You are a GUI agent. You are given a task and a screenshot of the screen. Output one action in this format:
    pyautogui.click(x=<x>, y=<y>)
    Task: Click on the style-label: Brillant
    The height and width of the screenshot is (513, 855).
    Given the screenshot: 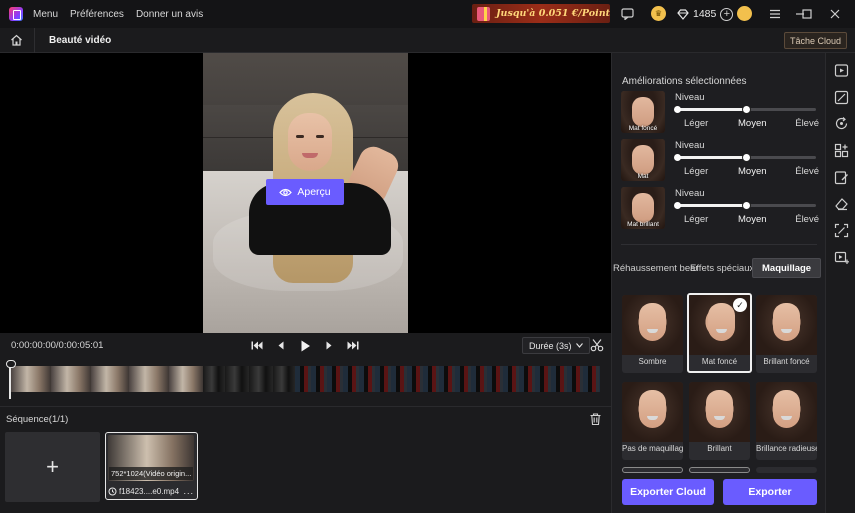 What is the action you would take?
    pyautogui.click(x=719, y=448)
    